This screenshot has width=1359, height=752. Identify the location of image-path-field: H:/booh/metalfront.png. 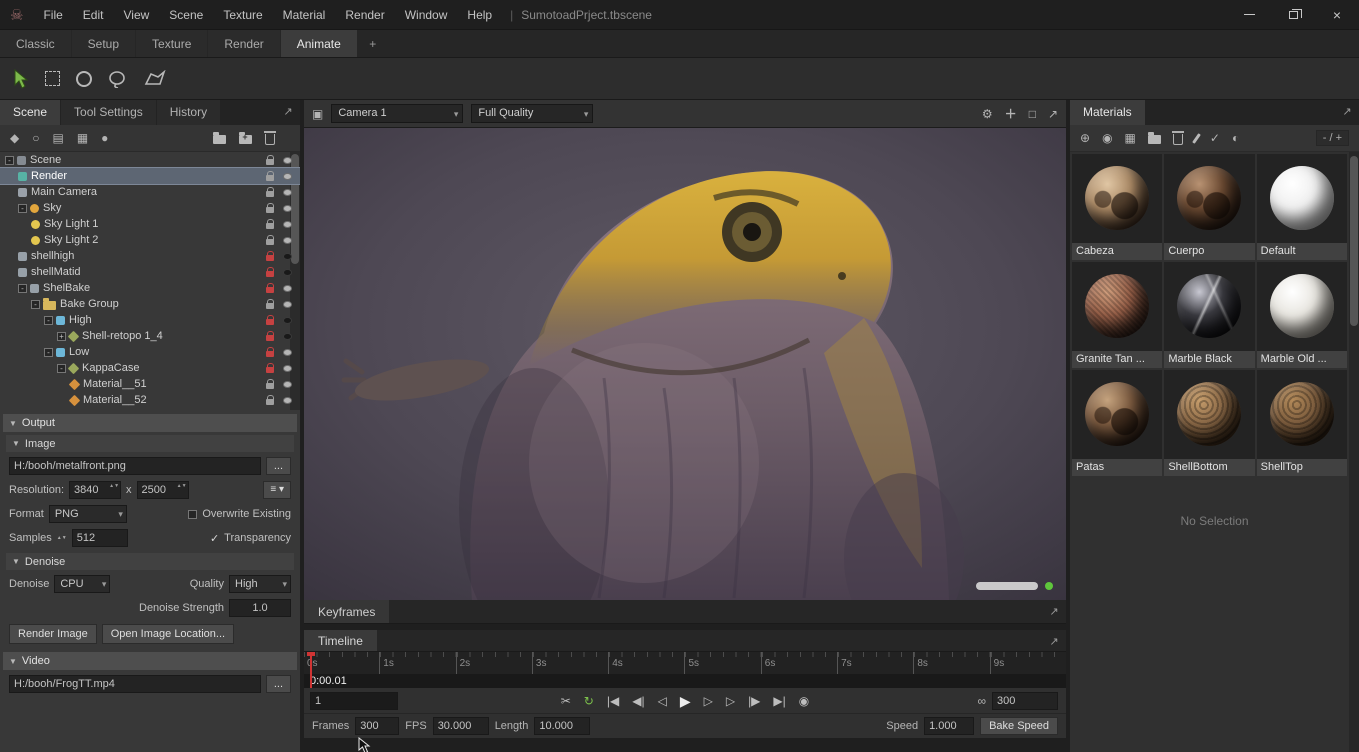
(135, 466).